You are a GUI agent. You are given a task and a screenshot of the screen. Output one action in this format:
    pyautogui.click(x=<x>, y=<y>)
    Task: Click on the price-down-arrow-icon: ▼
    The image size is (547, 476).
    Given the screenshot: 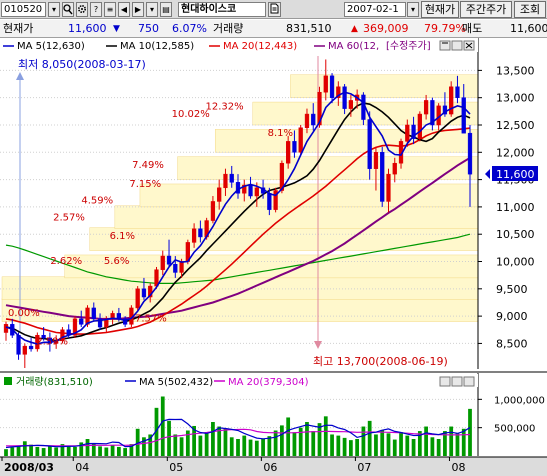 What is the action you would take?
    pyautogui.click(x=116, y=29)
    